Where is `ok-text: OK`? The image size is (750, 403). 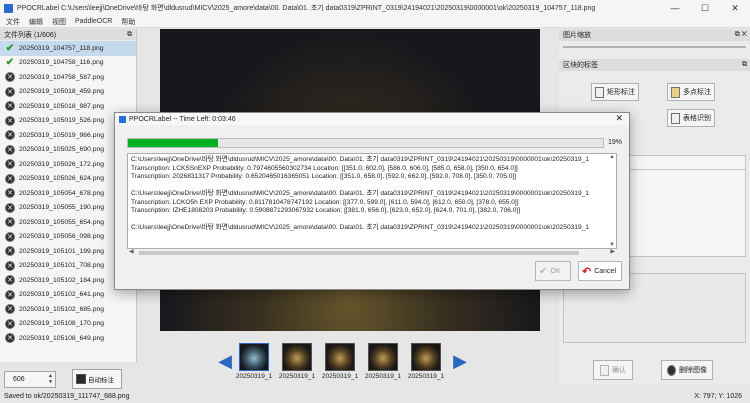 ok-text: OK is located at coordinates (555, 271).